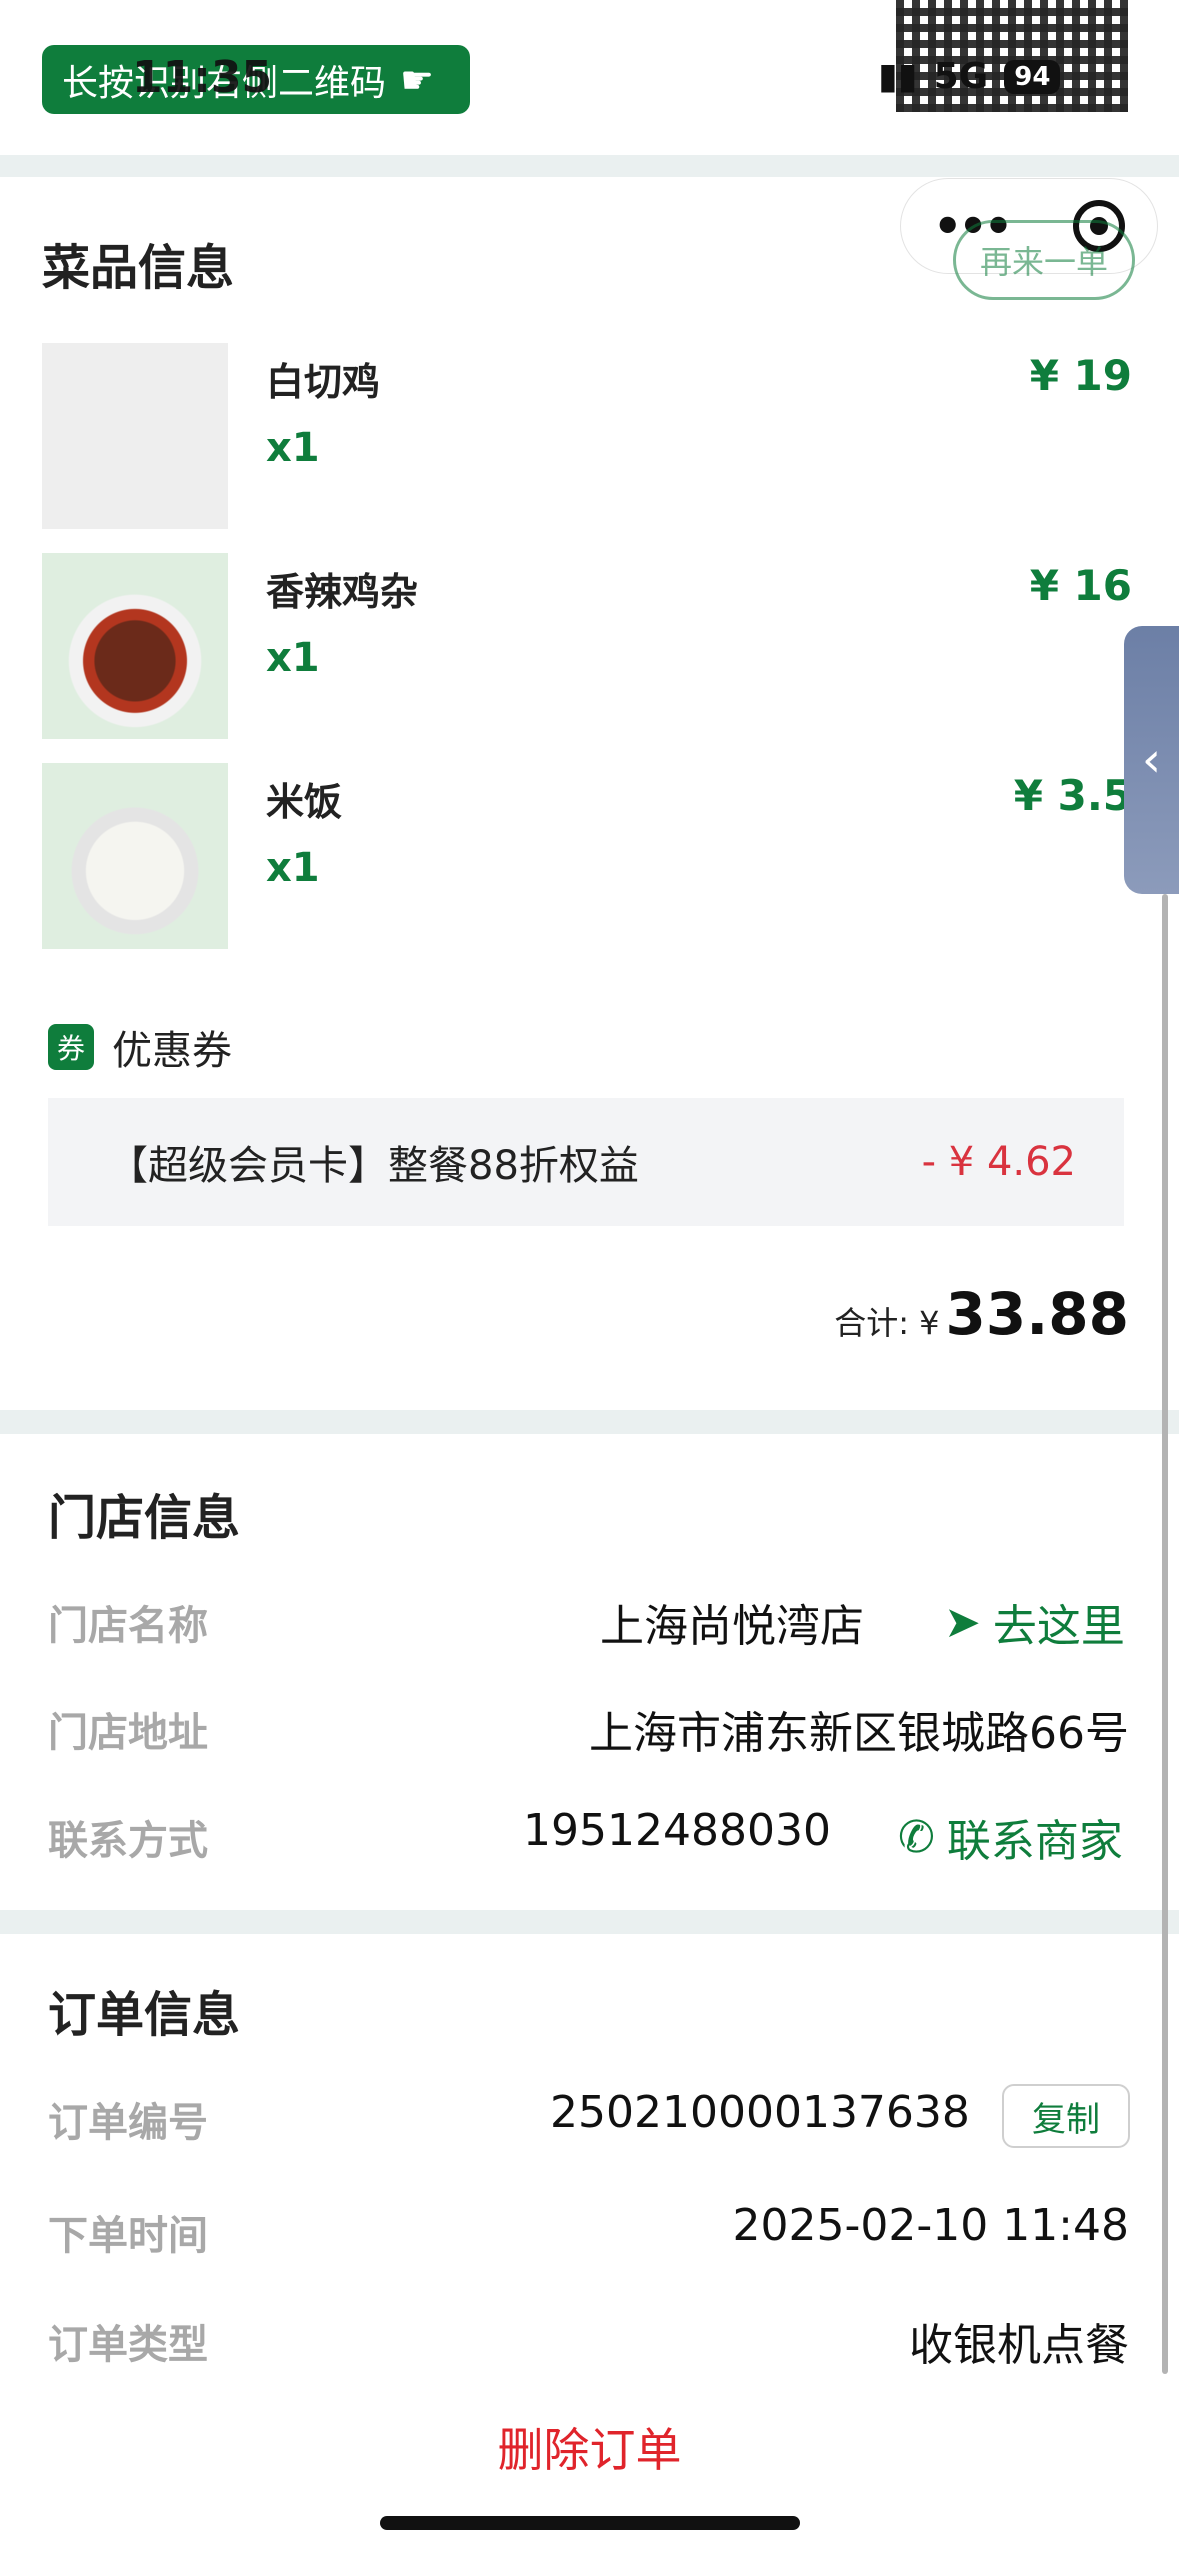  I want to click on order-time: 2025-02-10 11:48, so click(931, 2225).